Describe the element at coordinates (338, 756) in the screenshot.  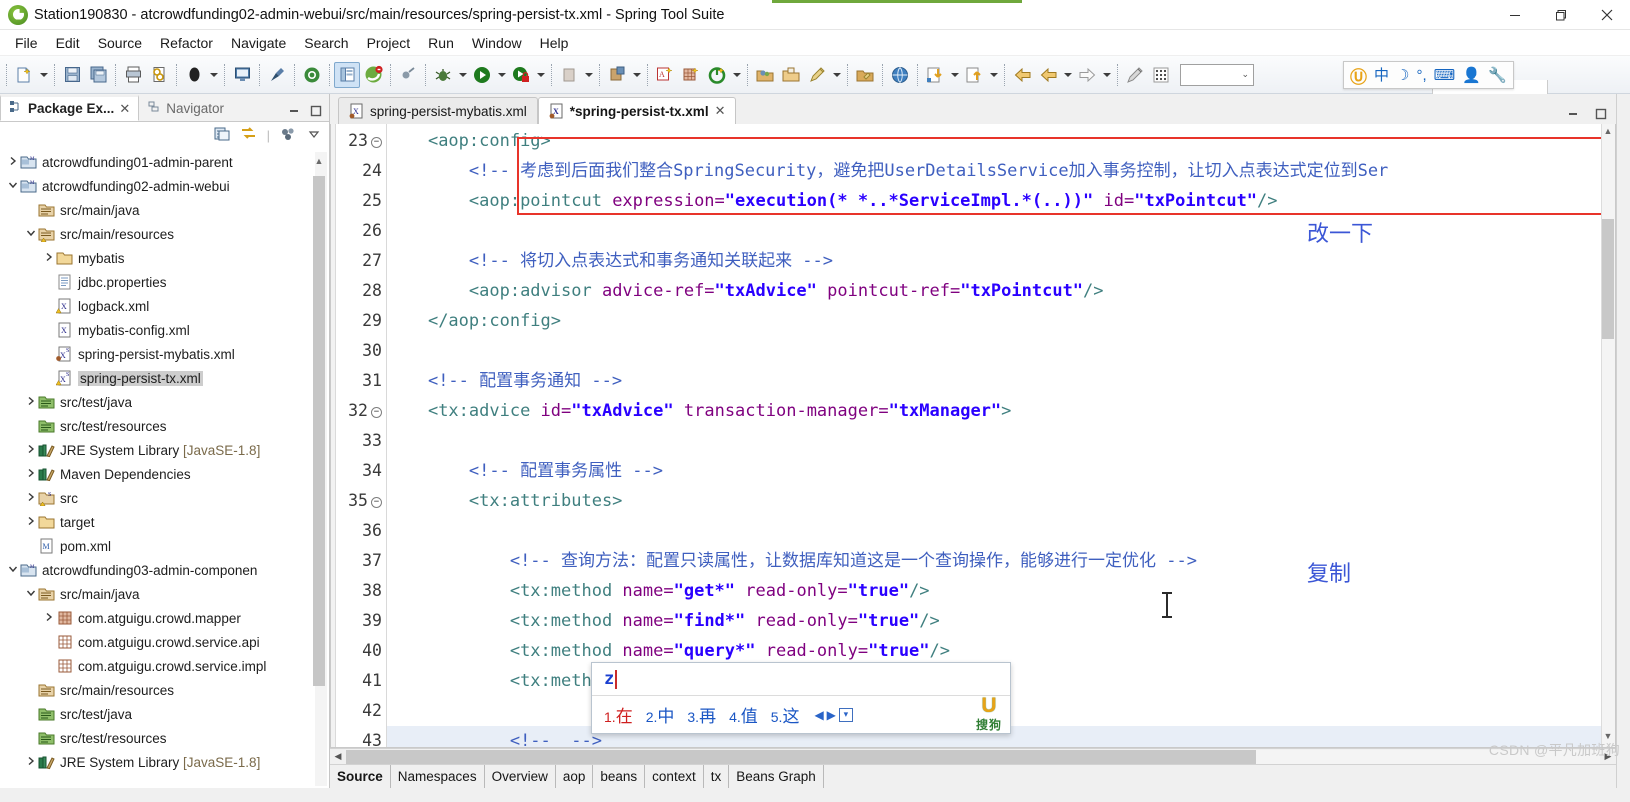
I see `scroll-left-icon: ◀` at that location.